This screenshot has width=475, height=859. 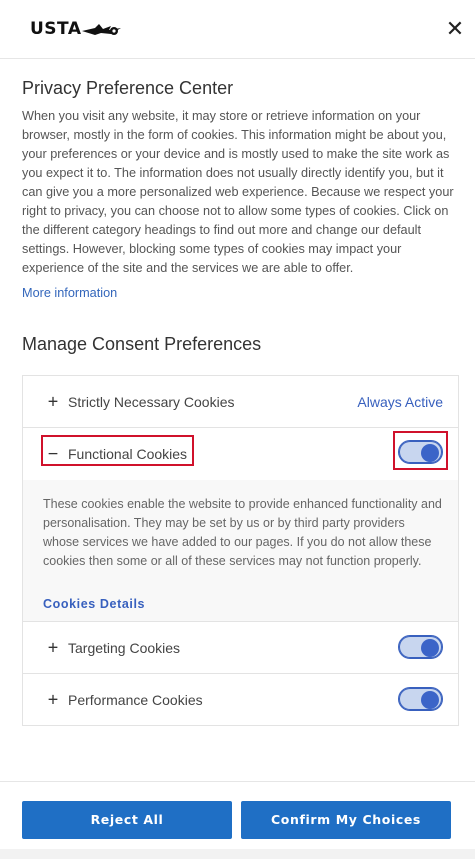 I want to click on targeting-toggle, so click(x=420, y=647).